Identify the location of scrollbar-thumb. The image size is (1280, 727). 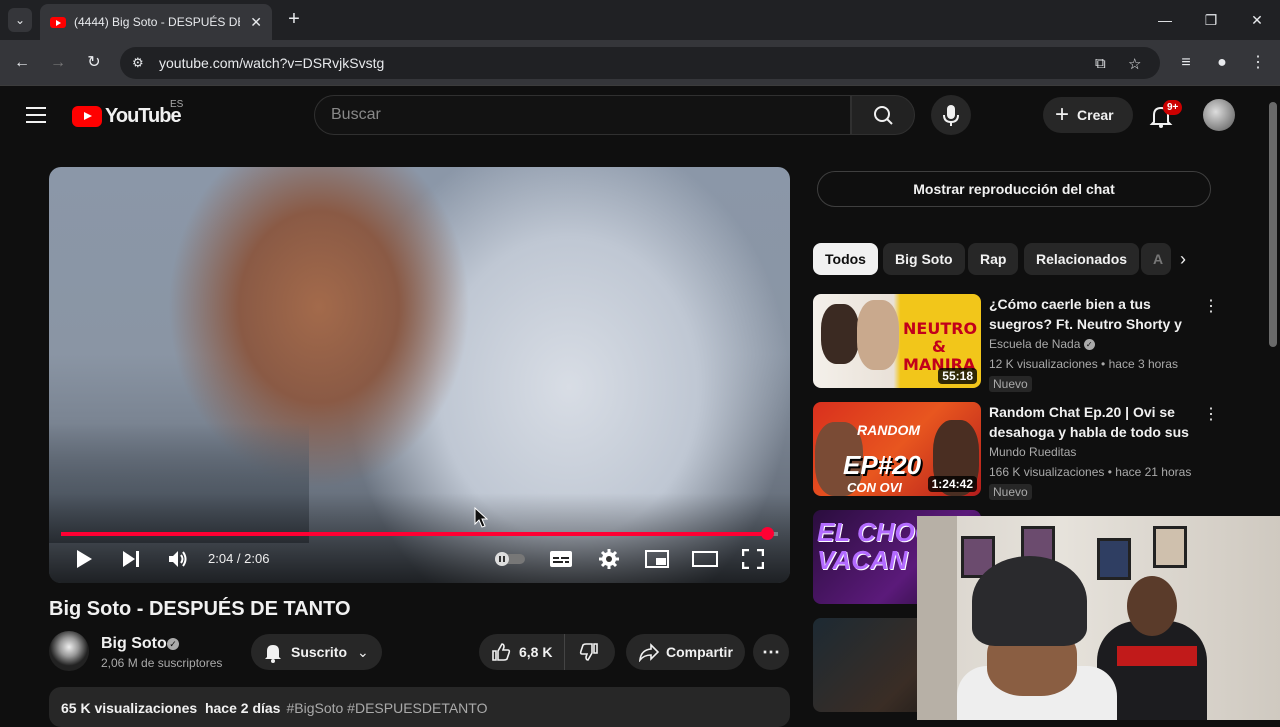
(1273, 224).